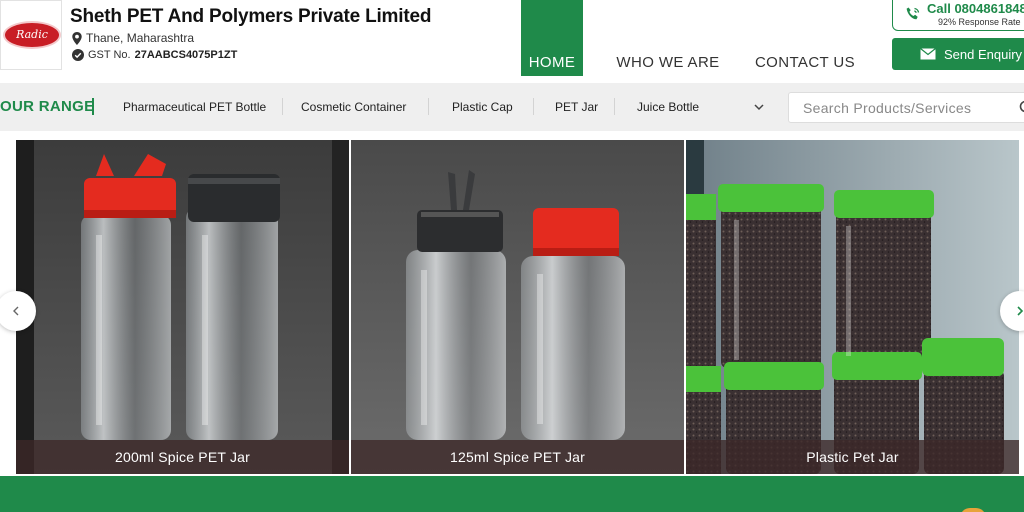  I want to click on chevron-right-icon, so click(1020, 311).